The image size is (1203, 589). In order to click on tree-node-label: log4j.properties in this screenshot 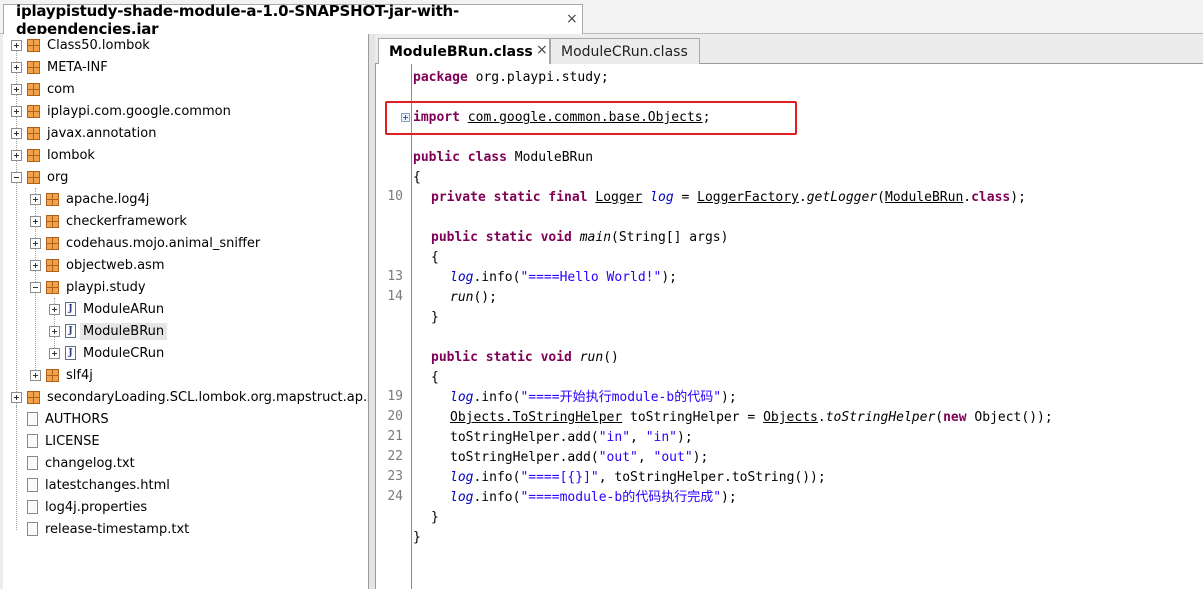, I will do `click(96, 507)`.